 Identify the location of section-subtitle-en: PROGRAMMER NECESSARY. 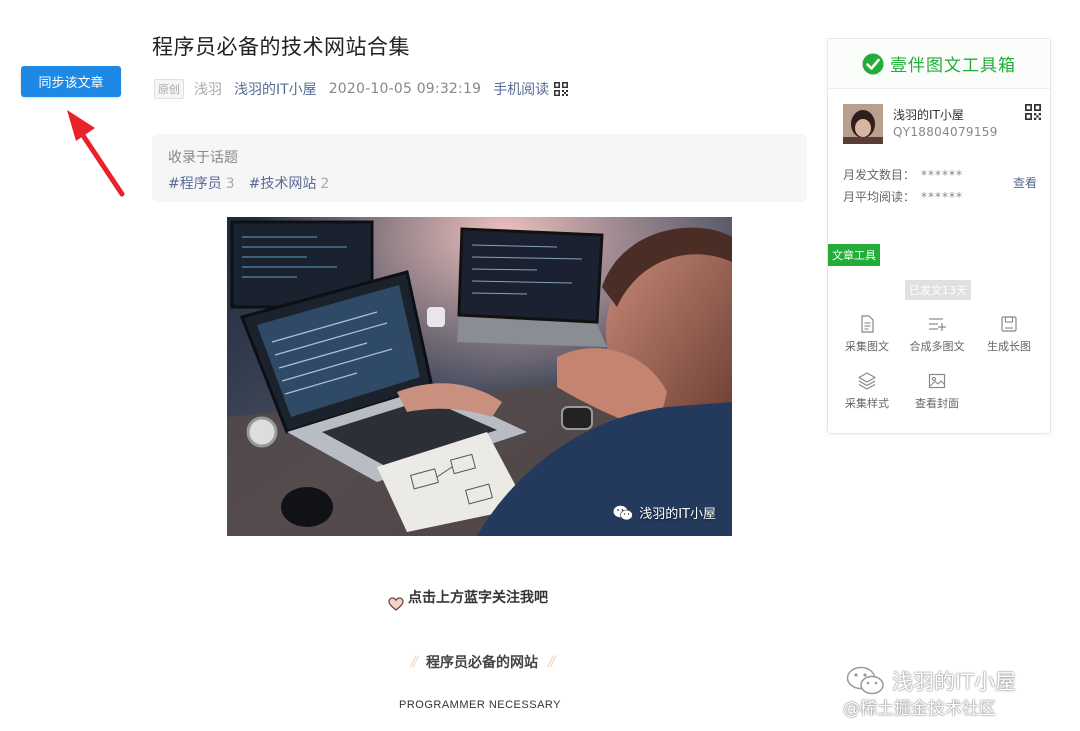
(480, 705).